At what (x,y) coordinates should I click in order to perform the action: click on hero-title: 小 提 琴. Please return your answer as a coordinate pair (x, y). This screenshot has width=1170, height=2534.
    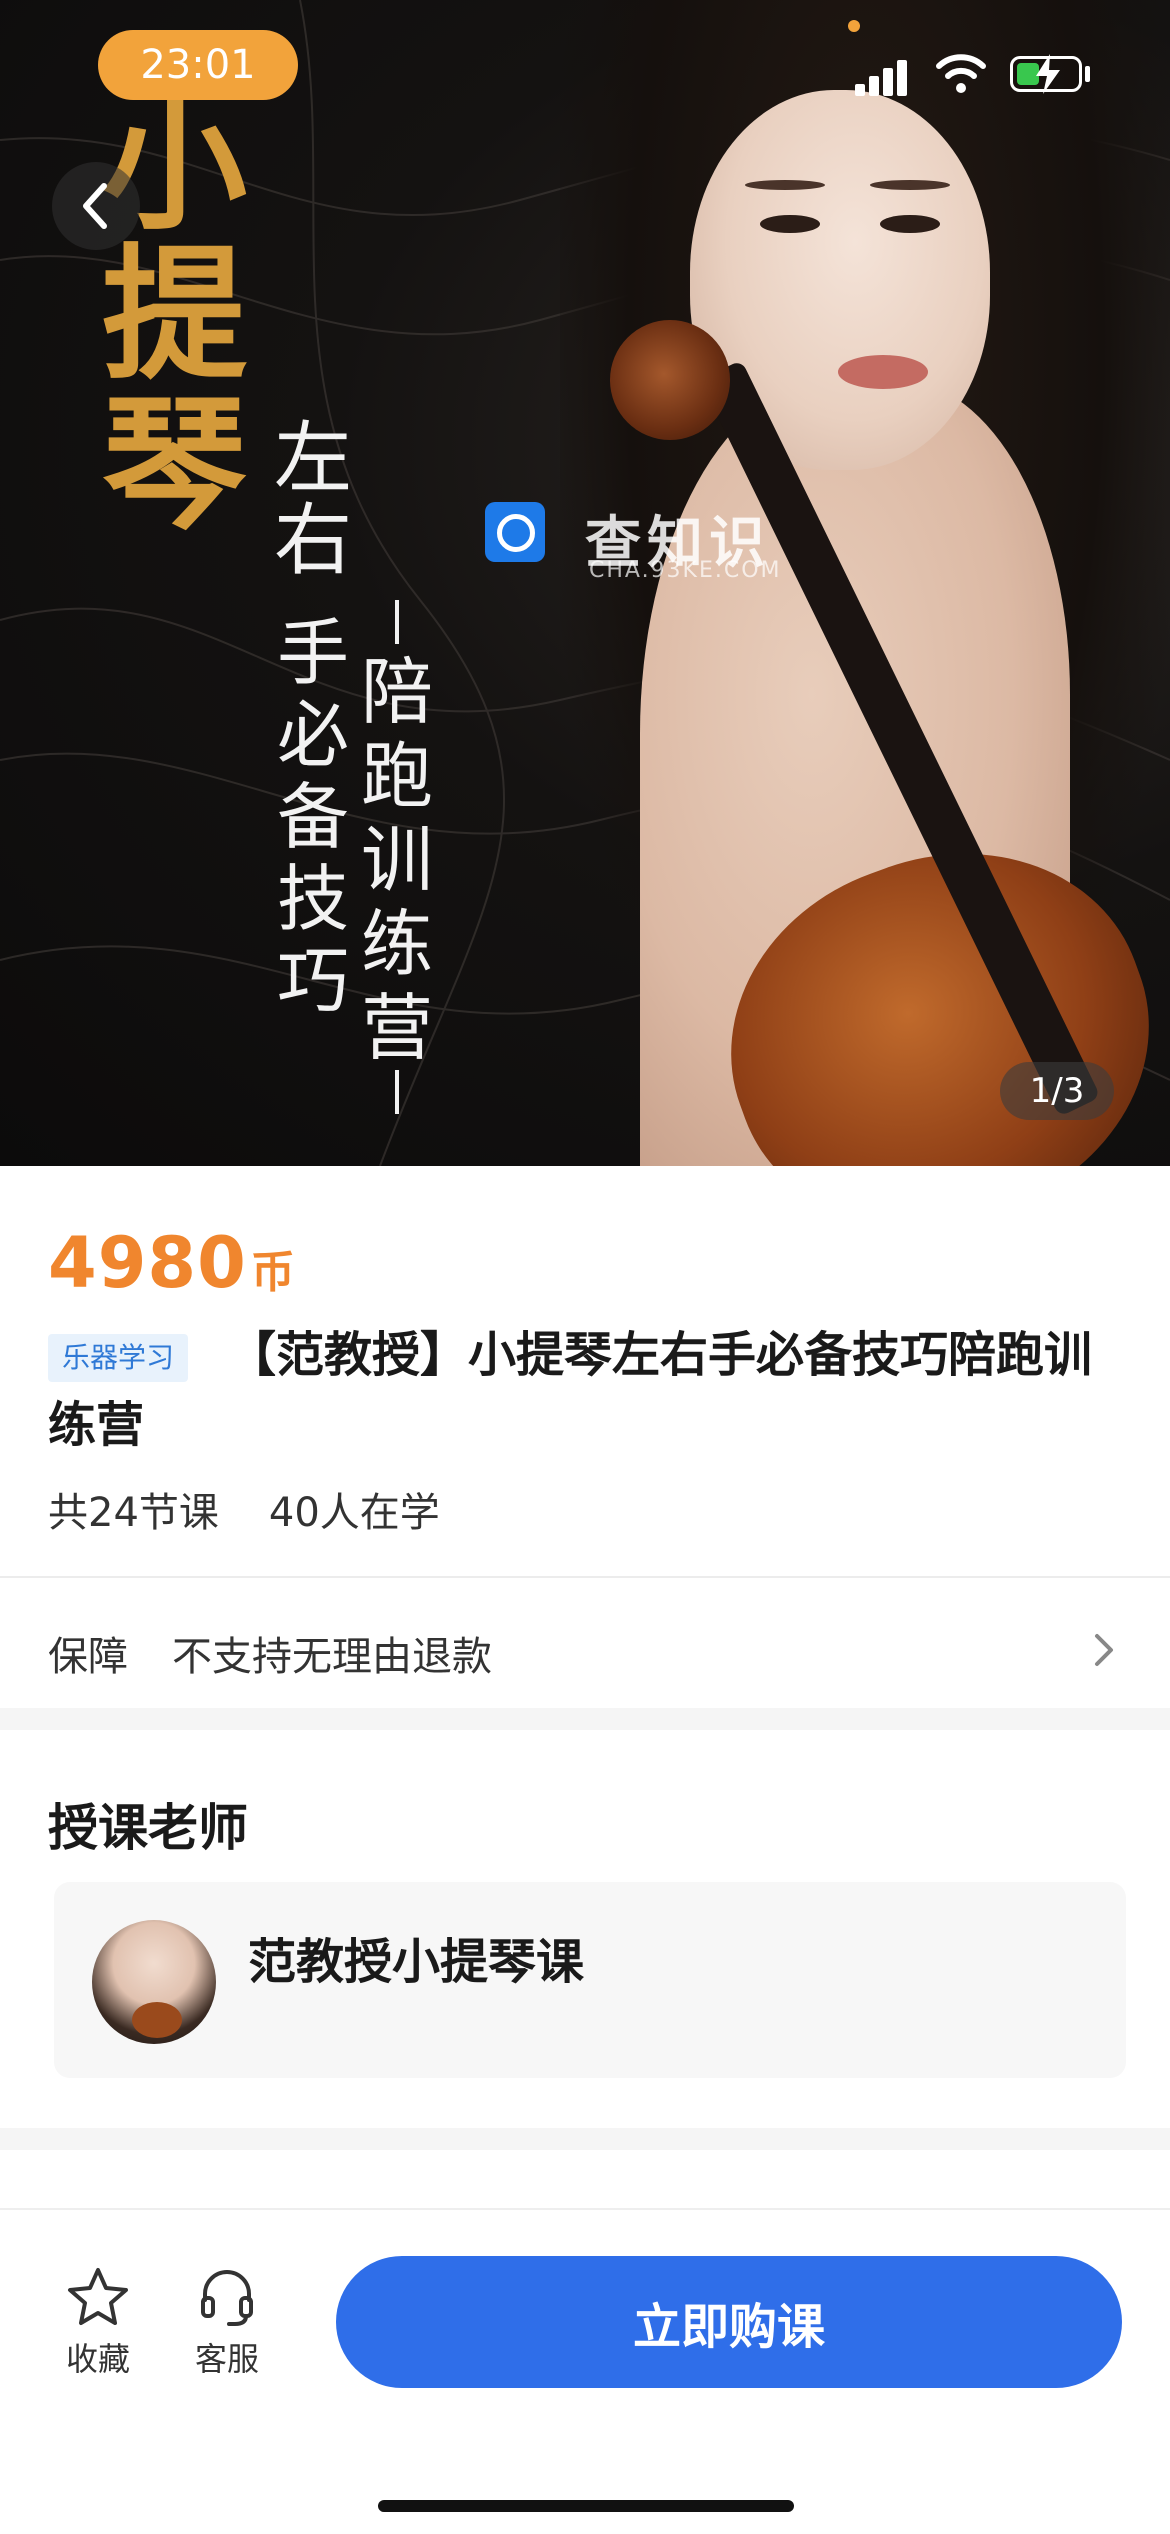
    Looking at the image, I should click on (182, 315).